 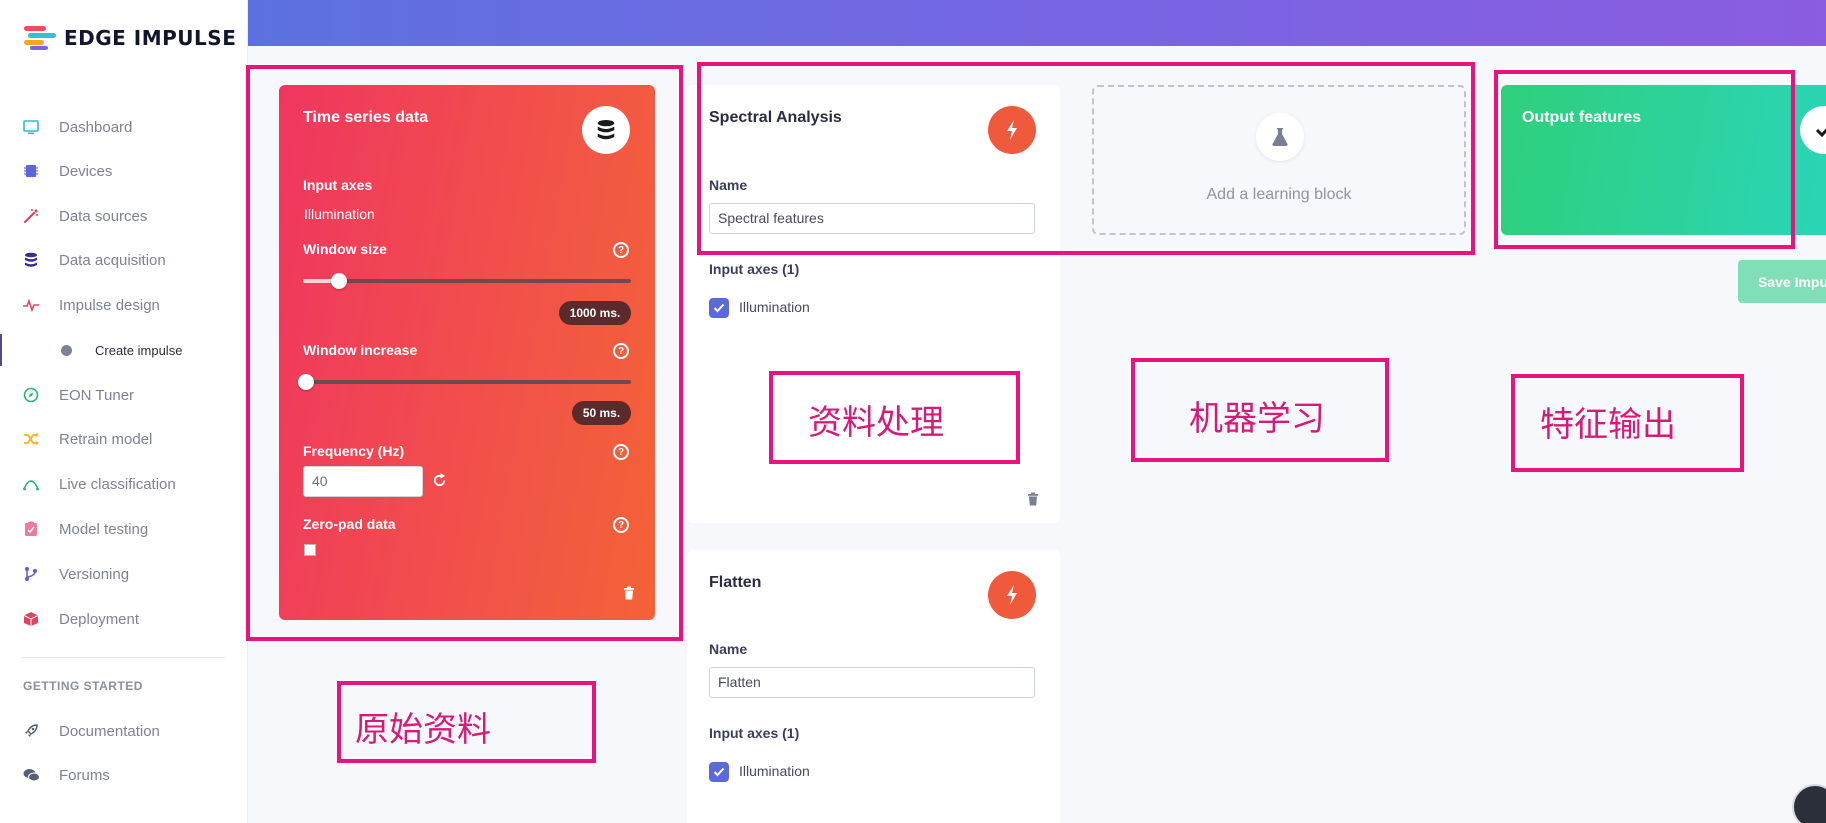 What do you see at coordinates (1037, 23) in the screenshot?
I see `top-banner` at bounding box center [1037, 23].